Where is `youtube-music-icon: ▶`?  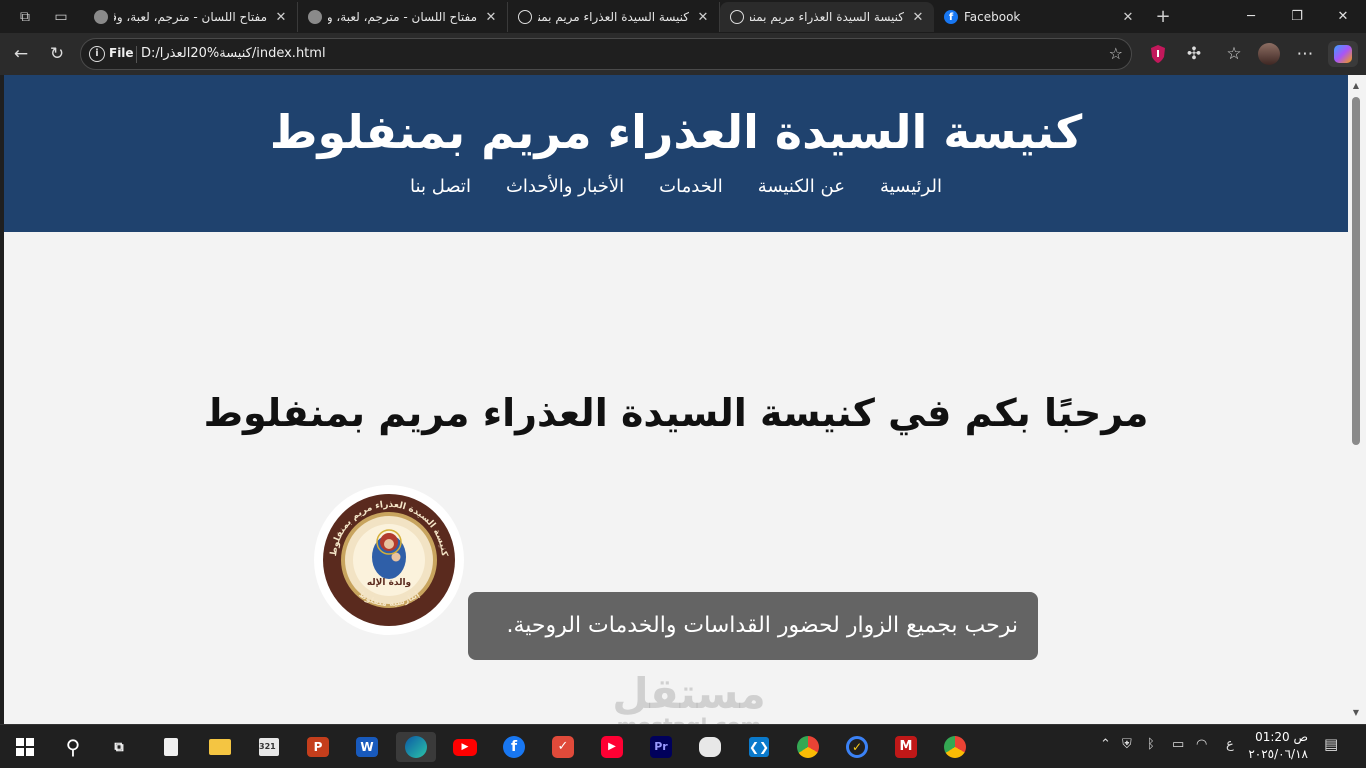 youtube-music-icon: ▶ is located at coordinates (612, 747).